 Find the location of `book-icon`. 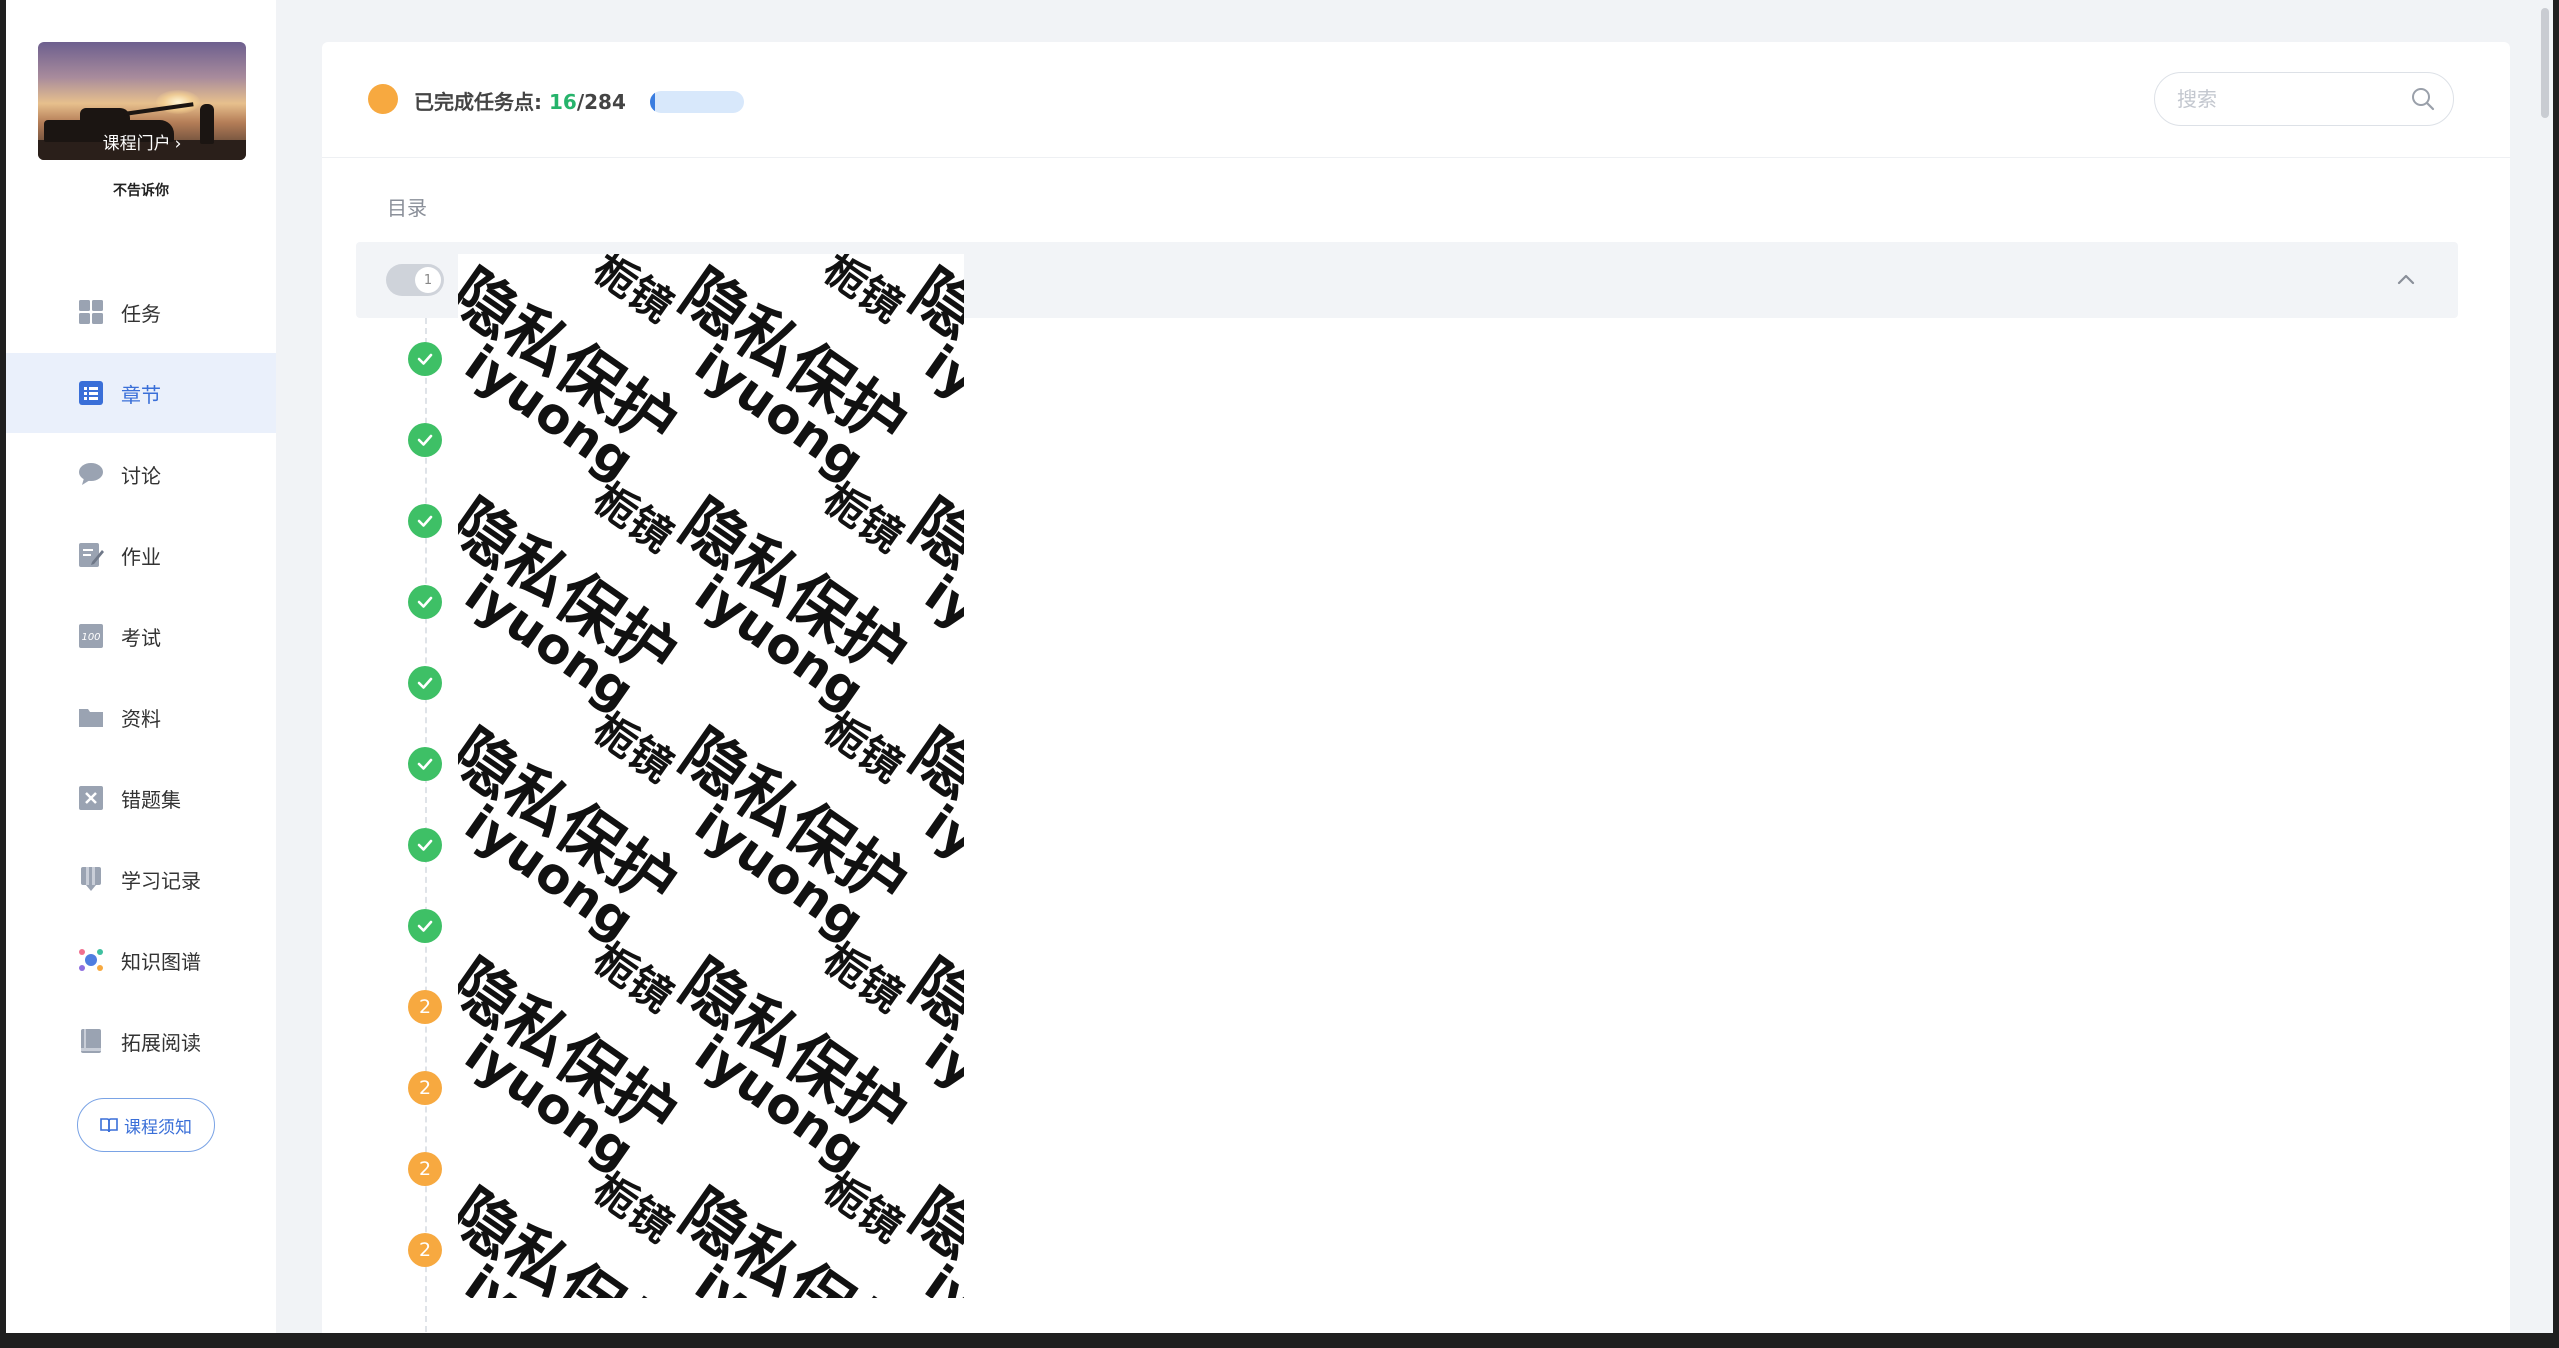

book-icon is located at coordinates (91, 1041).